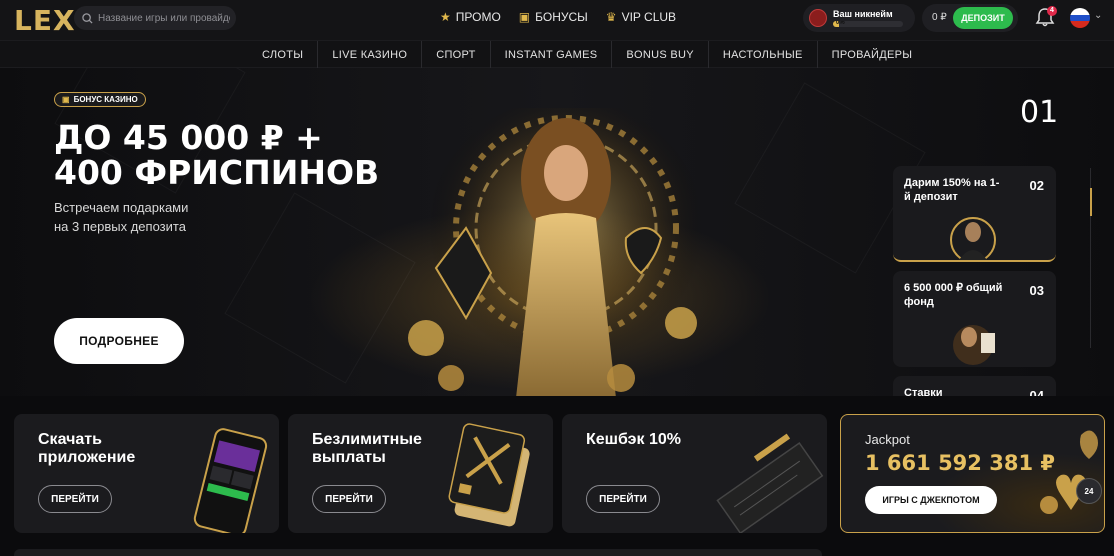 The height and width of the screenshot is (556, 1114). Describe the element at coordinates (953, 295) in the screenshot. I see `slide-title: 6 500 000 ₽ общий фонд` at that location.